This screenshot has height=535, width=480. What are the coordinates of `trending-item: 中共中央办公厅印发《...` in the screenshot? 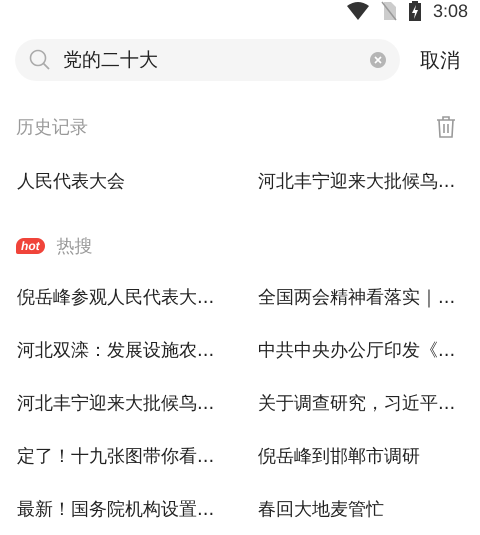 It's located at (357, 351).